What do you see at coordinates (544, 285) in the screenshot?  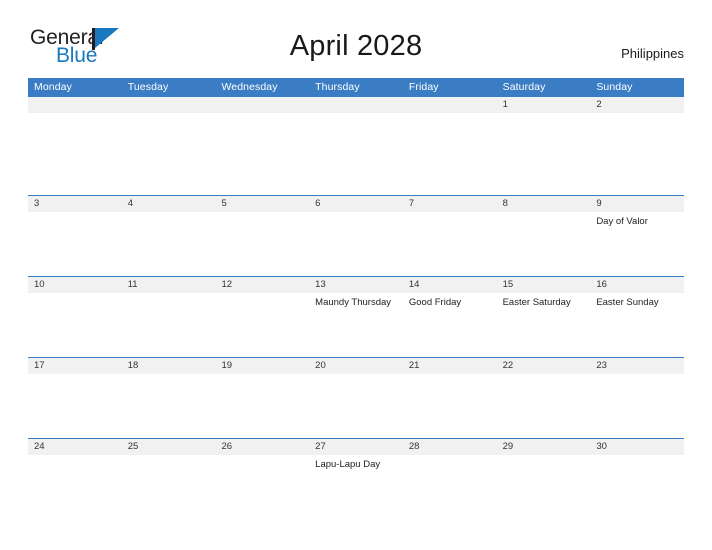 I see `day-number: 15` at bounding box center [544, 285].